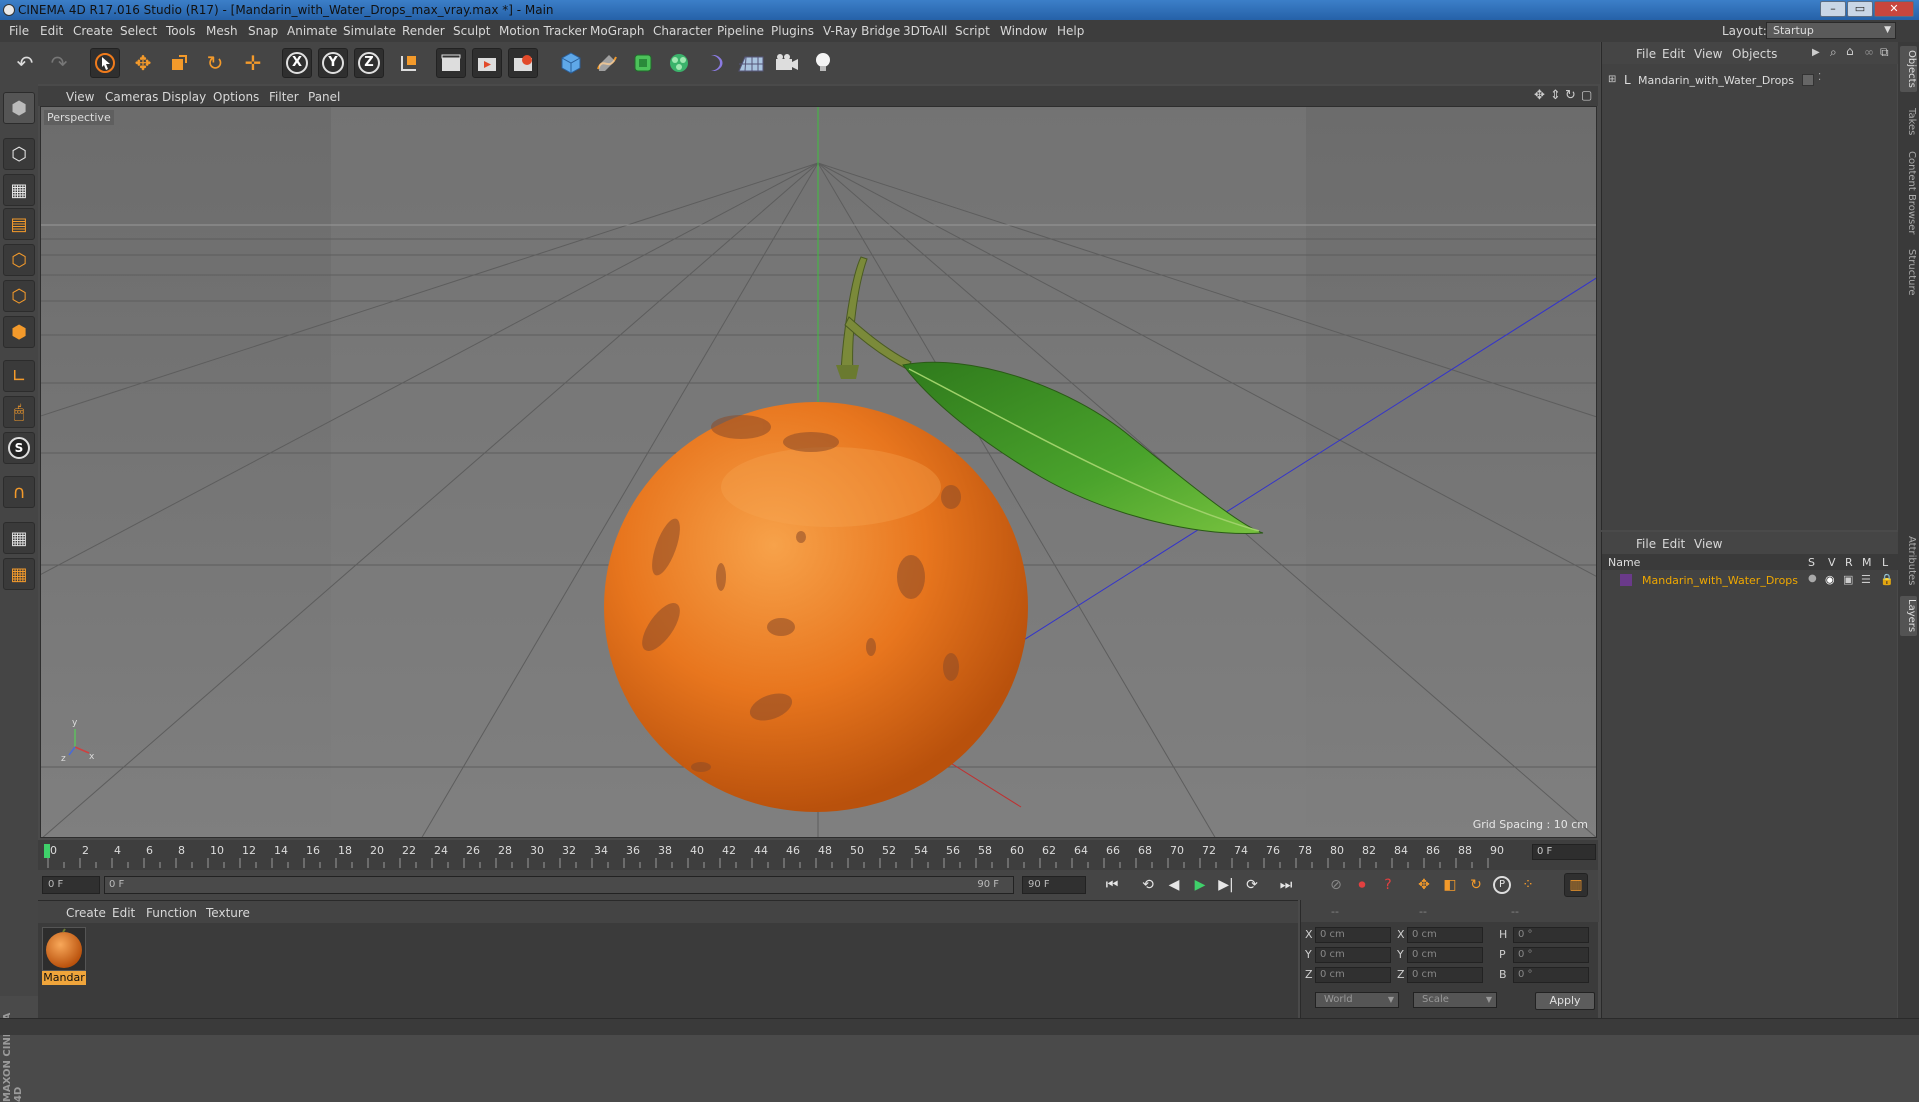 This screenshot has width=1919, height=1102. I want to click on material-thumbnail, so click(64, 949).